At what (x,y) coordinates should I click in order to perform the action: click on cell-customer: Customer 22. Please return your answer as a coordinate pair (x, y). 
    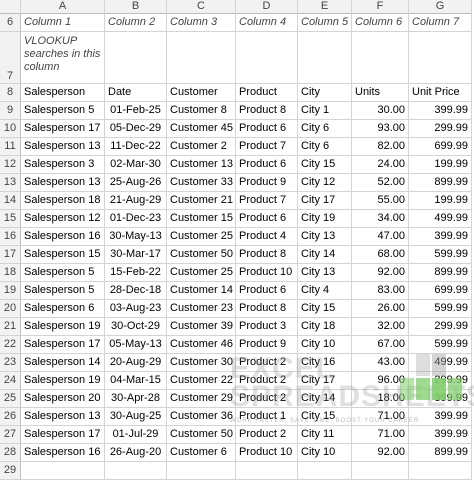
    Looking at the image, I should click on (201, 381).